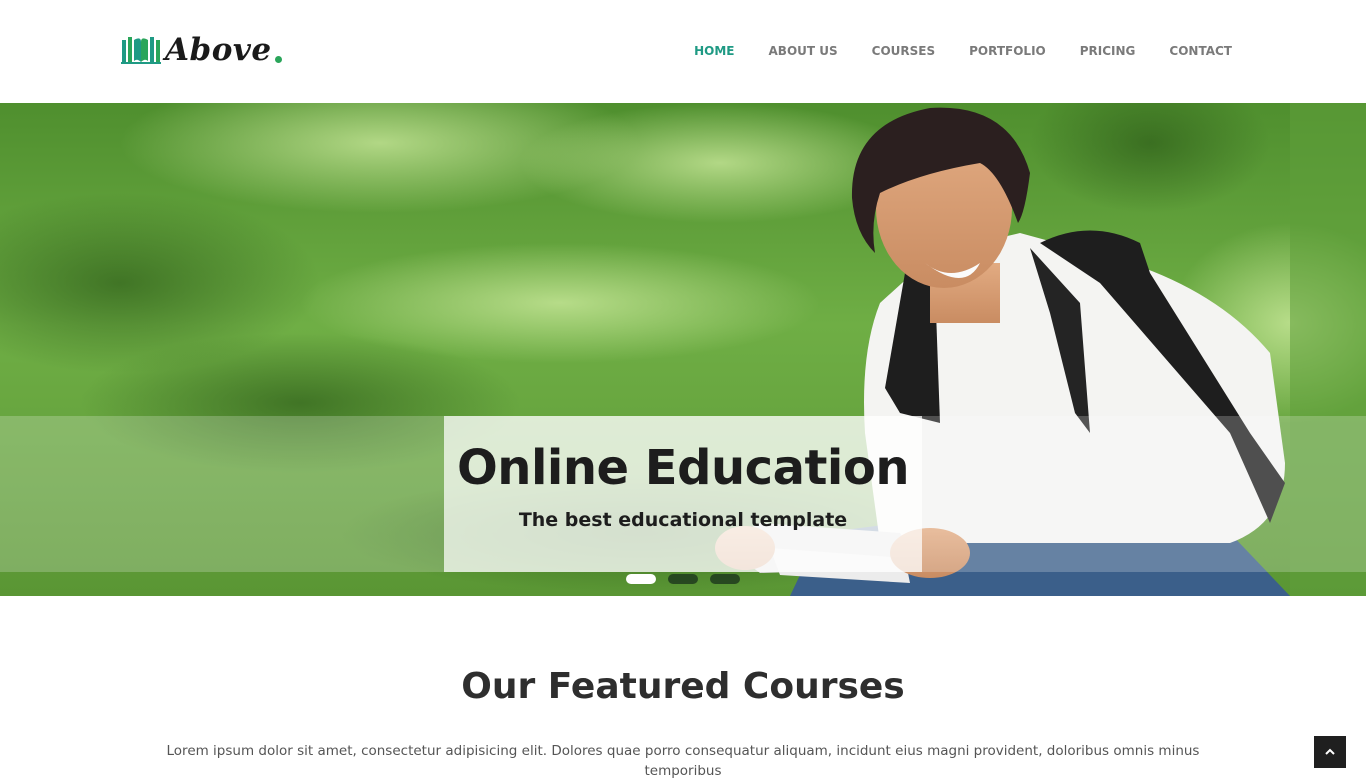  I want to click on hero-subtitle: The best educational template, so click(683, 520).